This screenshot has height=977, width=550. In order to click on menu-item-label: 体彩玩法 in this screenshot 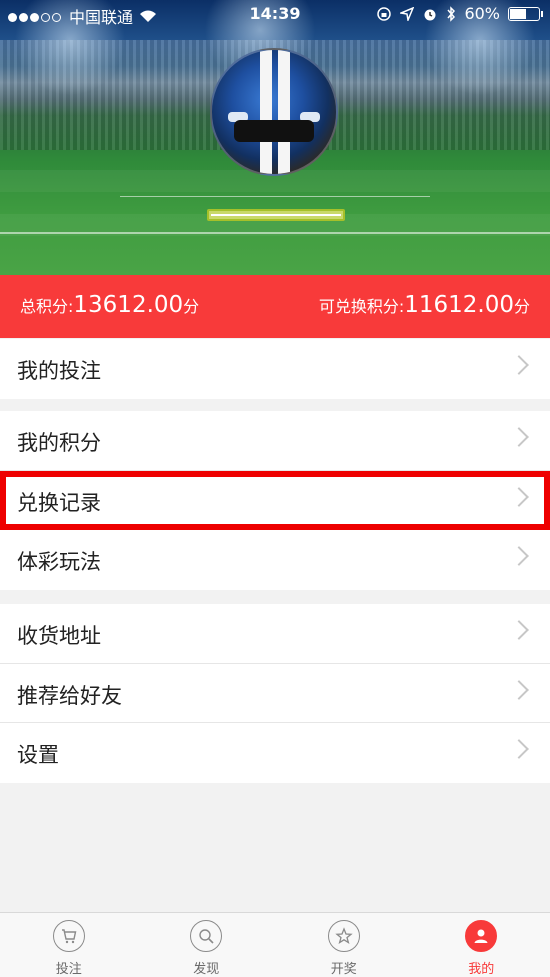, I will do `click(59, 562)`.